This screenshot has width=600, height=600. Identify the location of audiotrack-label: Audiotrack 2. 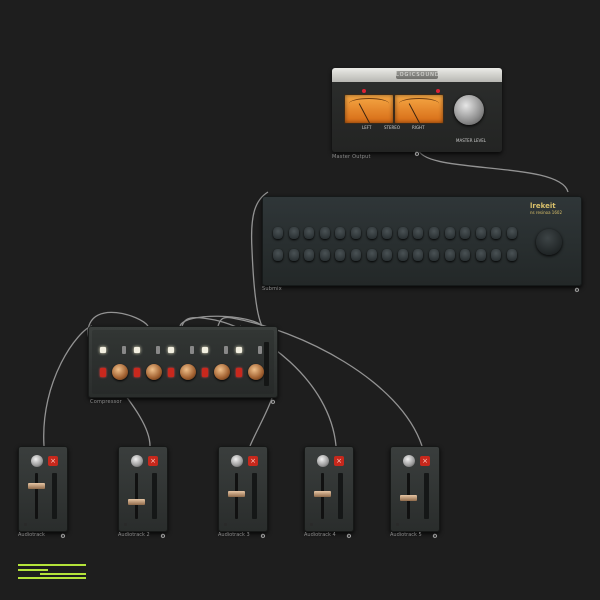
(134, 535).